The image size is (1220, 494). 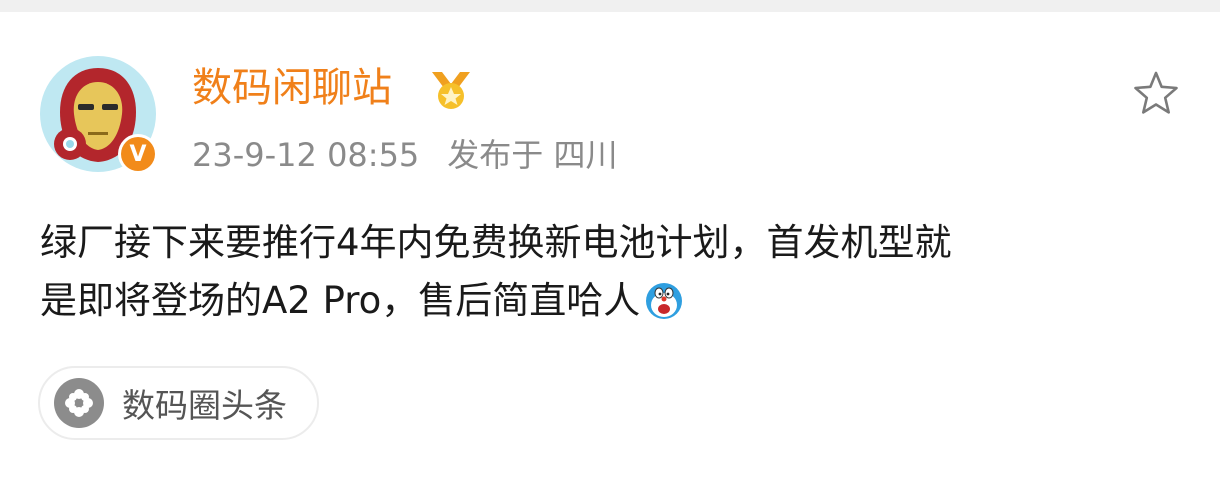 What do you see at coordinates (204, 405) in the screenshot?
I see `topic-tag-label: 数码圈头条` at bounding box center [204, 405].